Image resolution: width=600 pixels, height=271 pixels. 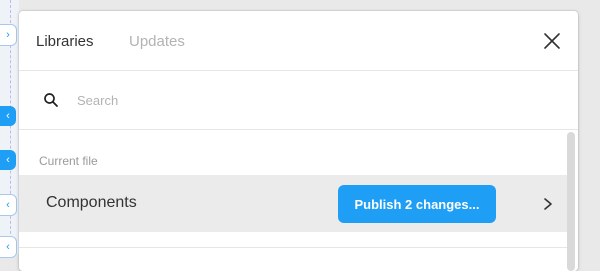 What do you see at coordinates (548, 204) in the screenshot?
I see `chevron-right-icon` at bounding box center [548, 204].